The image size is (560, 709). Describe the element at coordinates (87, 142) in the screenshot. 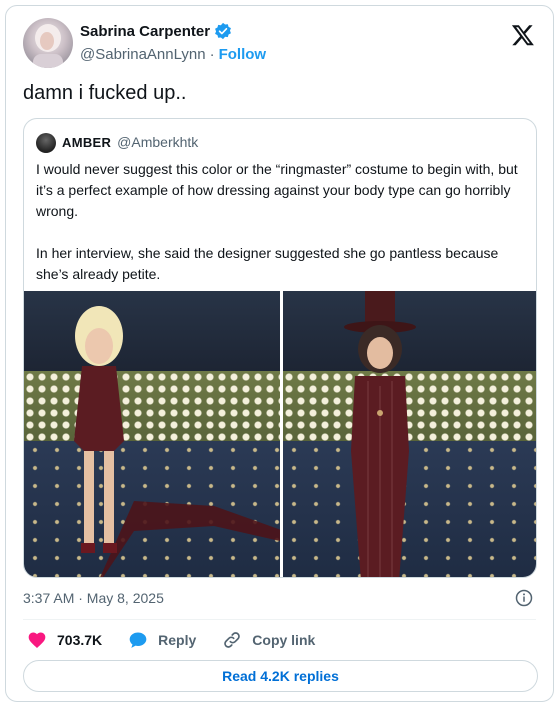

I see `quoted-author-name: AMBER` at that location.